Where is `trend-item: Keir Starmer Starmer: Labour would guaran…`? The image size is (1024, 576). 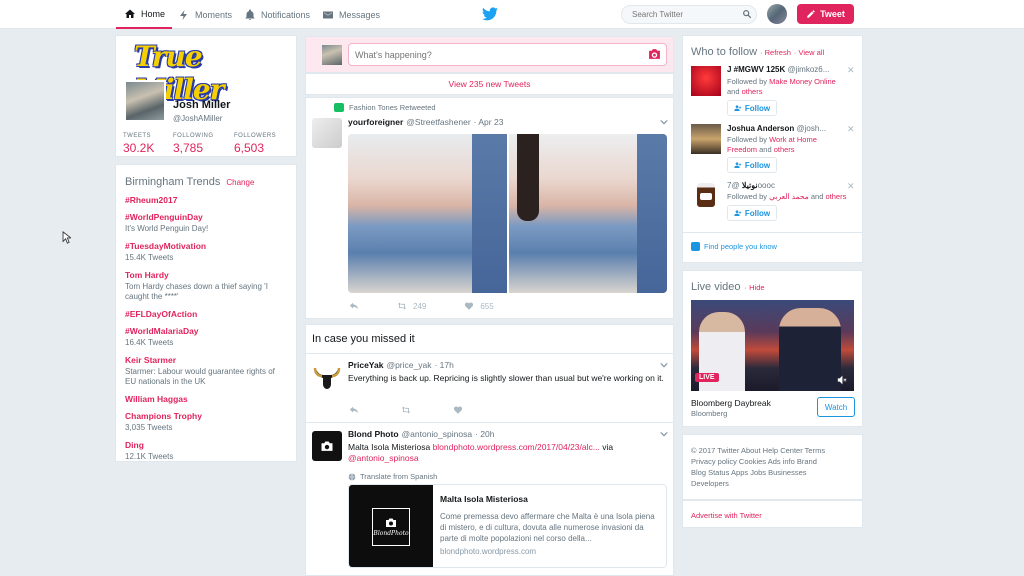
trend-item: Keir Starmer Starmer: Labour would guaran… is located at coordinates (206, 371).